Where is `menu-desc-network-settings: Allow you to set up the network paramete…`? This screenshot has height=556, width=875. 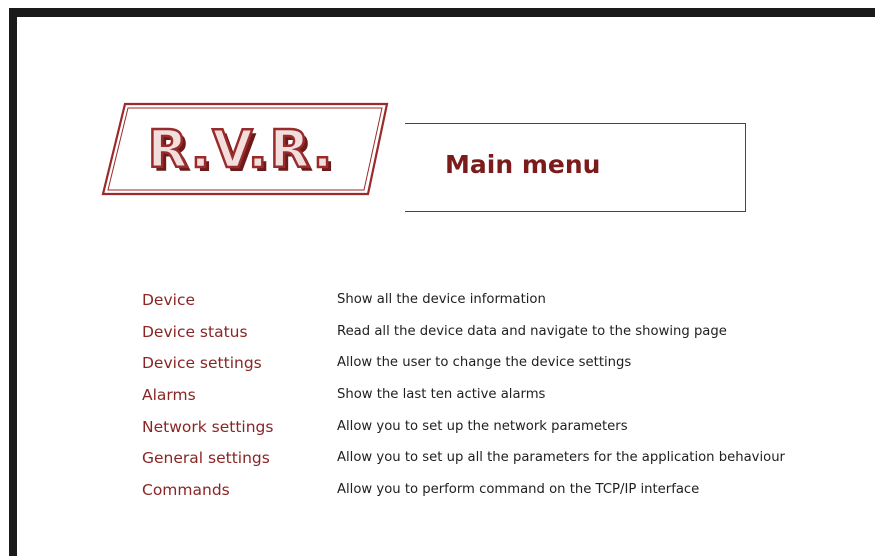 menu-desc-network-settings: Allow you to set up the network paramete… is located at coordinates (482, 426).